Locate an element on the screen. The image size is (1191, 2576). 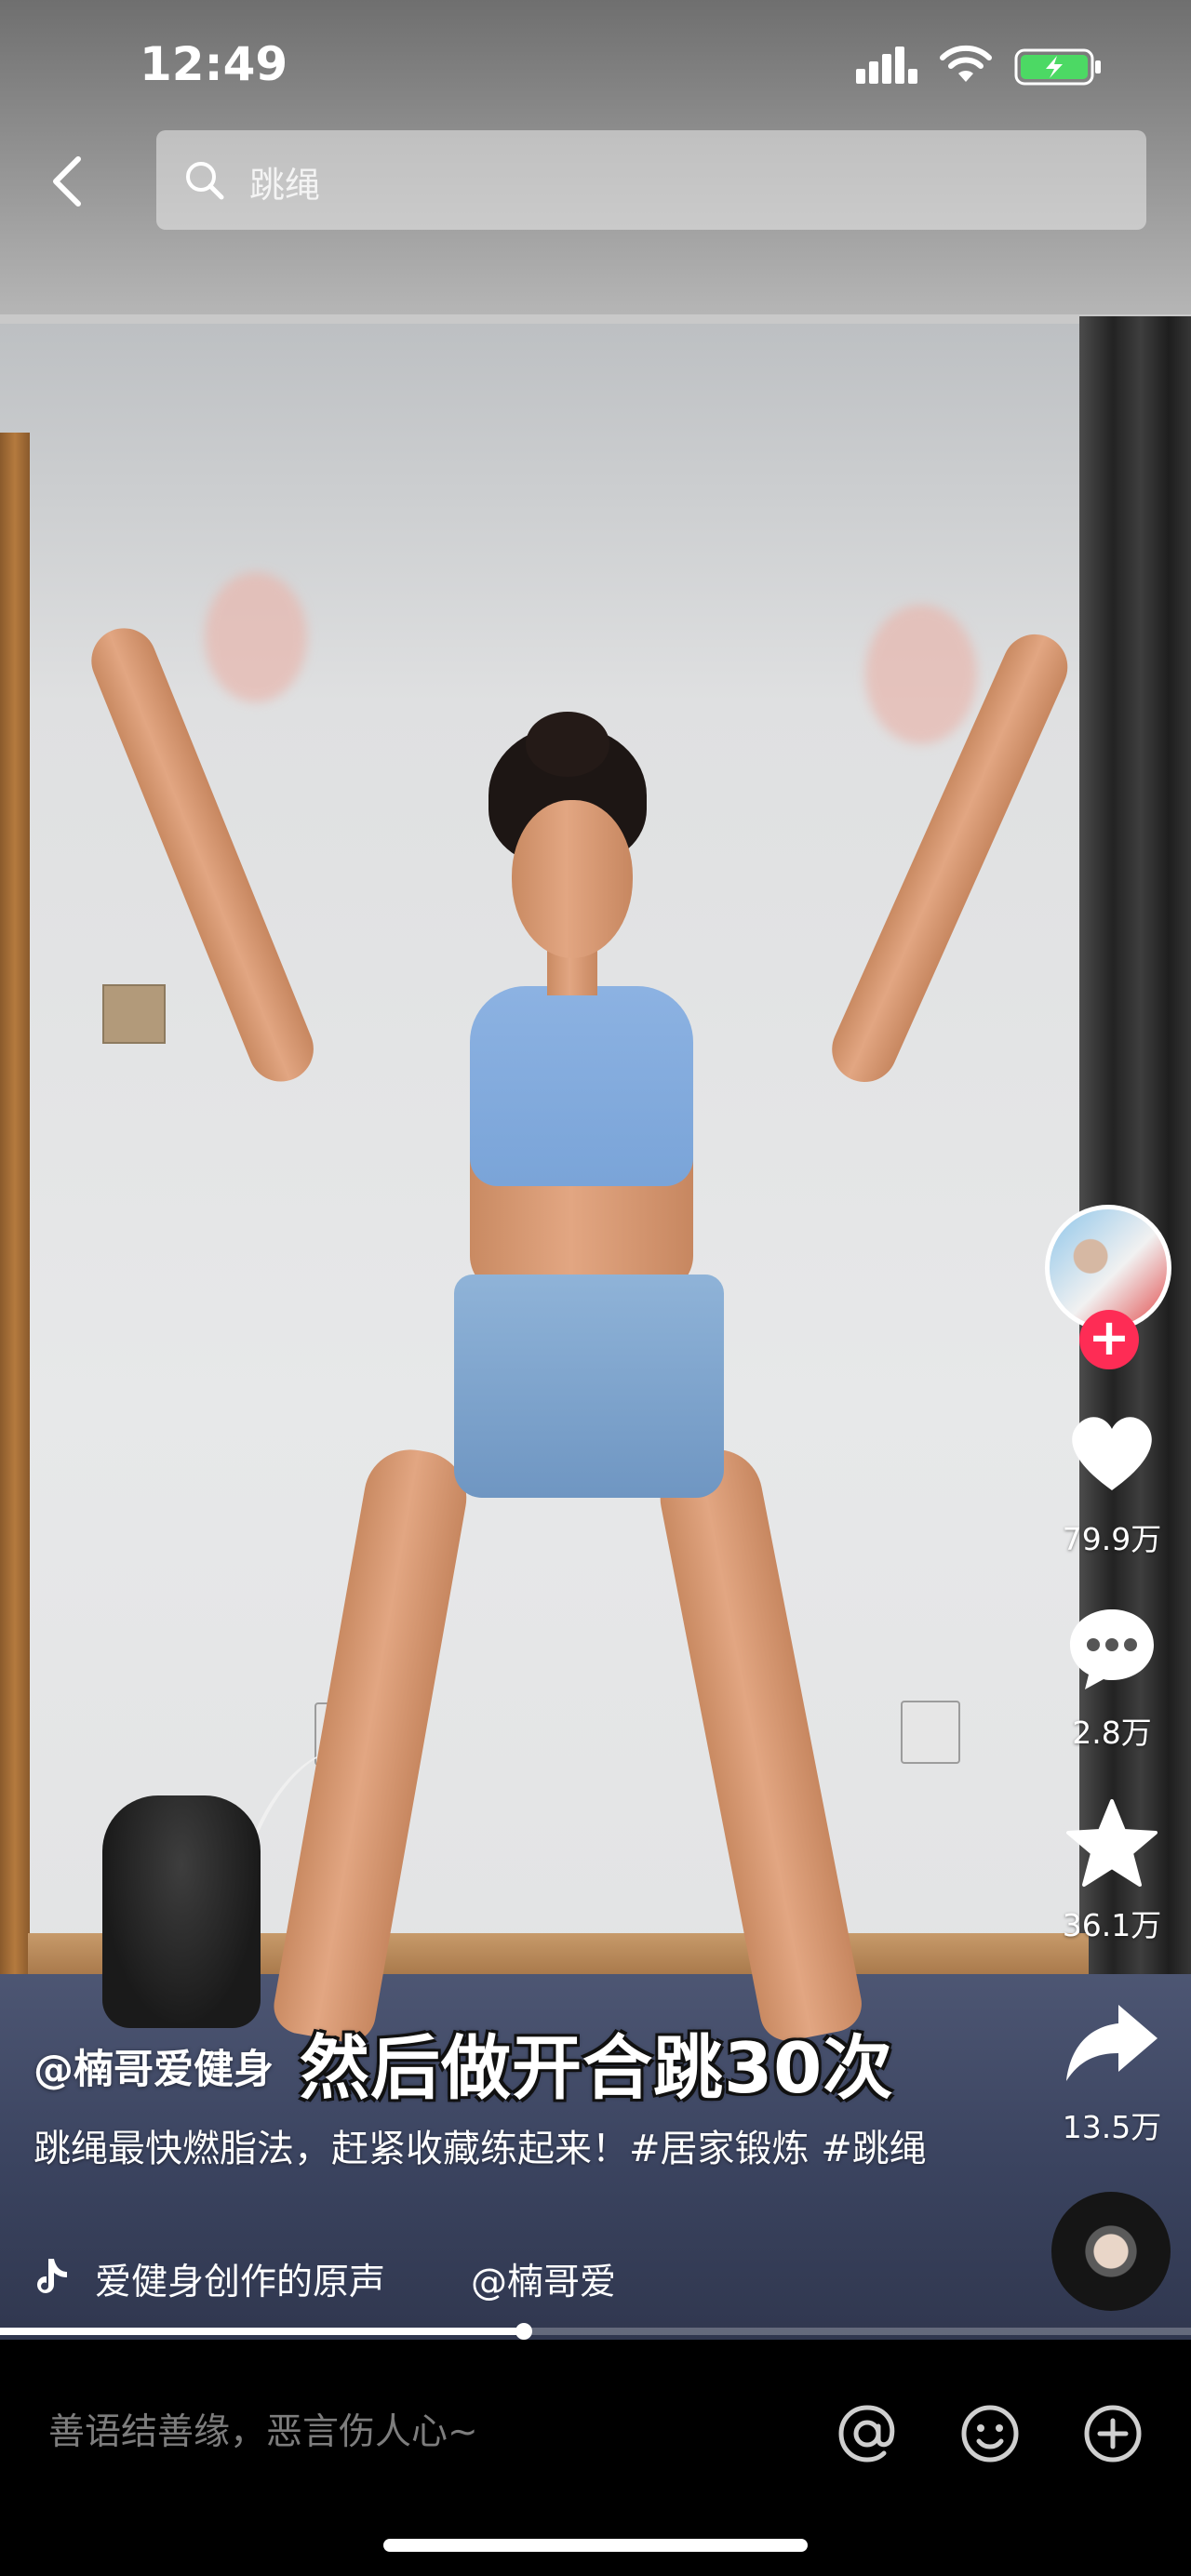
video-progress-fill is located at coordinates (262, 2331).